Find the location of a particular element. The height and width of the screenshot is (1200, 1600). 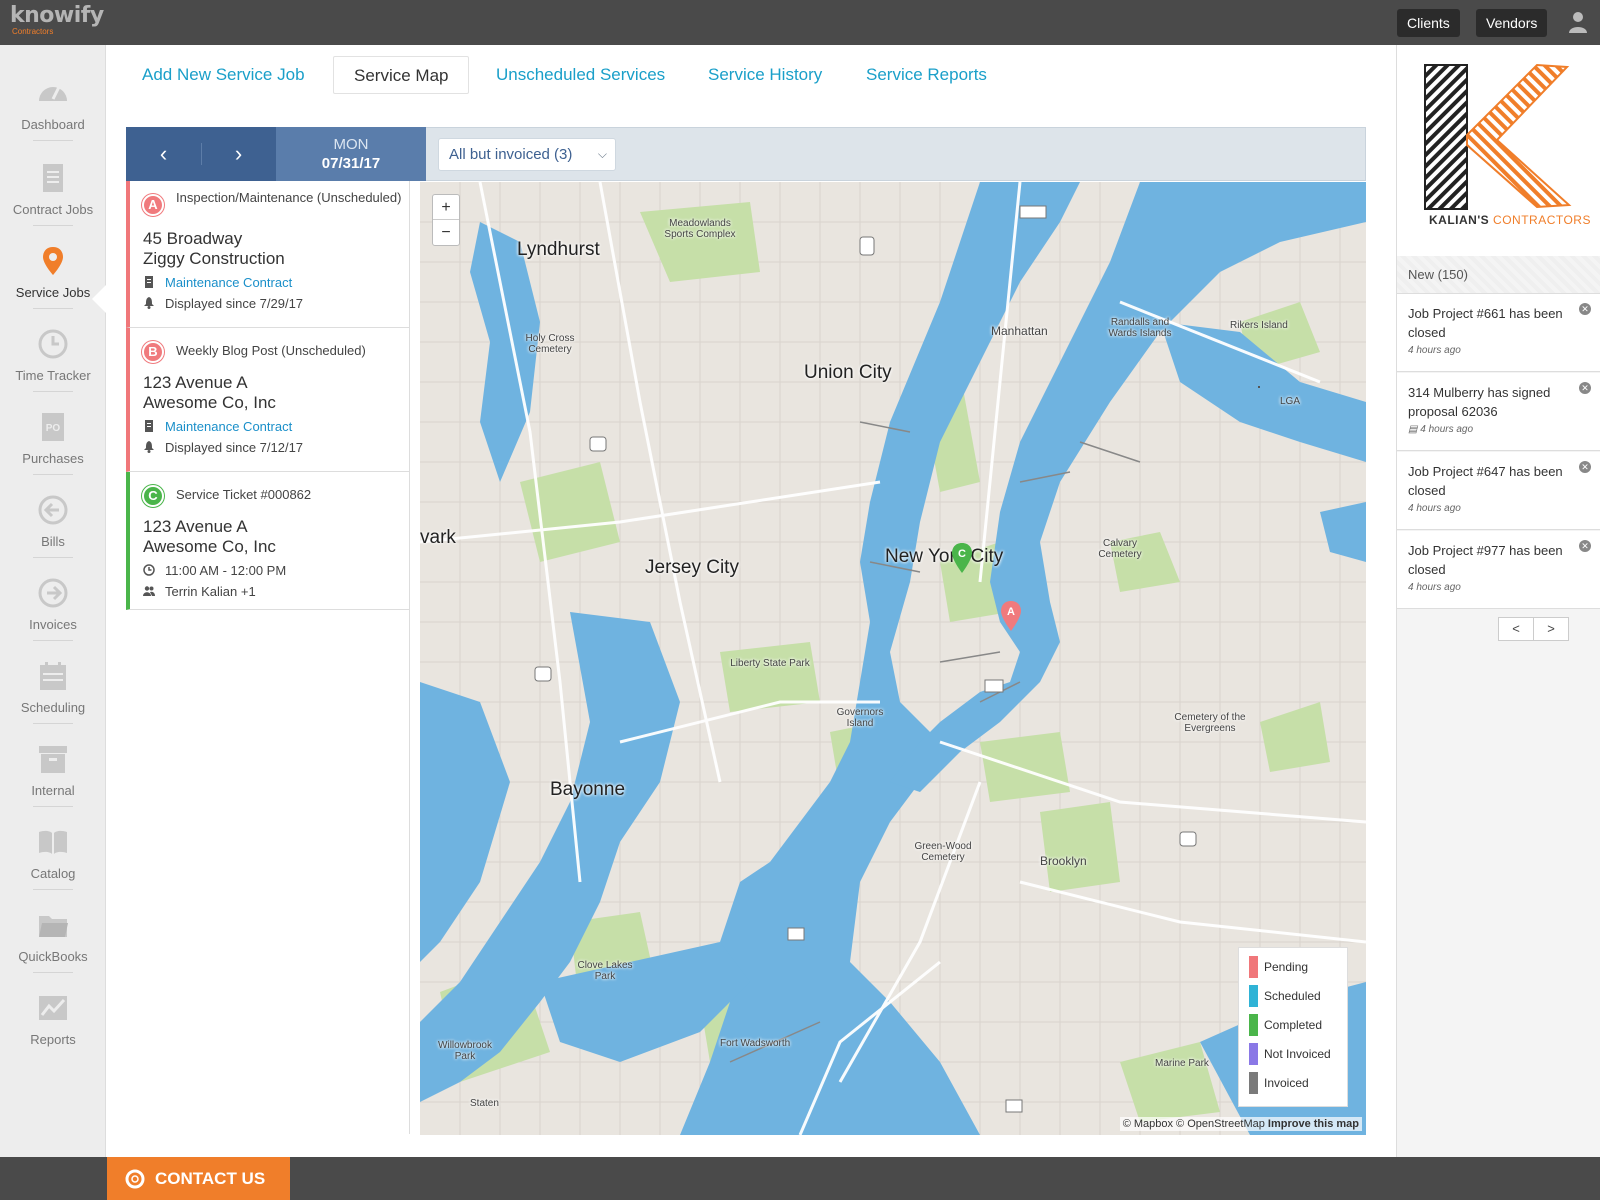

notifications-prev-button: < is located at coordinates (1516, 629).